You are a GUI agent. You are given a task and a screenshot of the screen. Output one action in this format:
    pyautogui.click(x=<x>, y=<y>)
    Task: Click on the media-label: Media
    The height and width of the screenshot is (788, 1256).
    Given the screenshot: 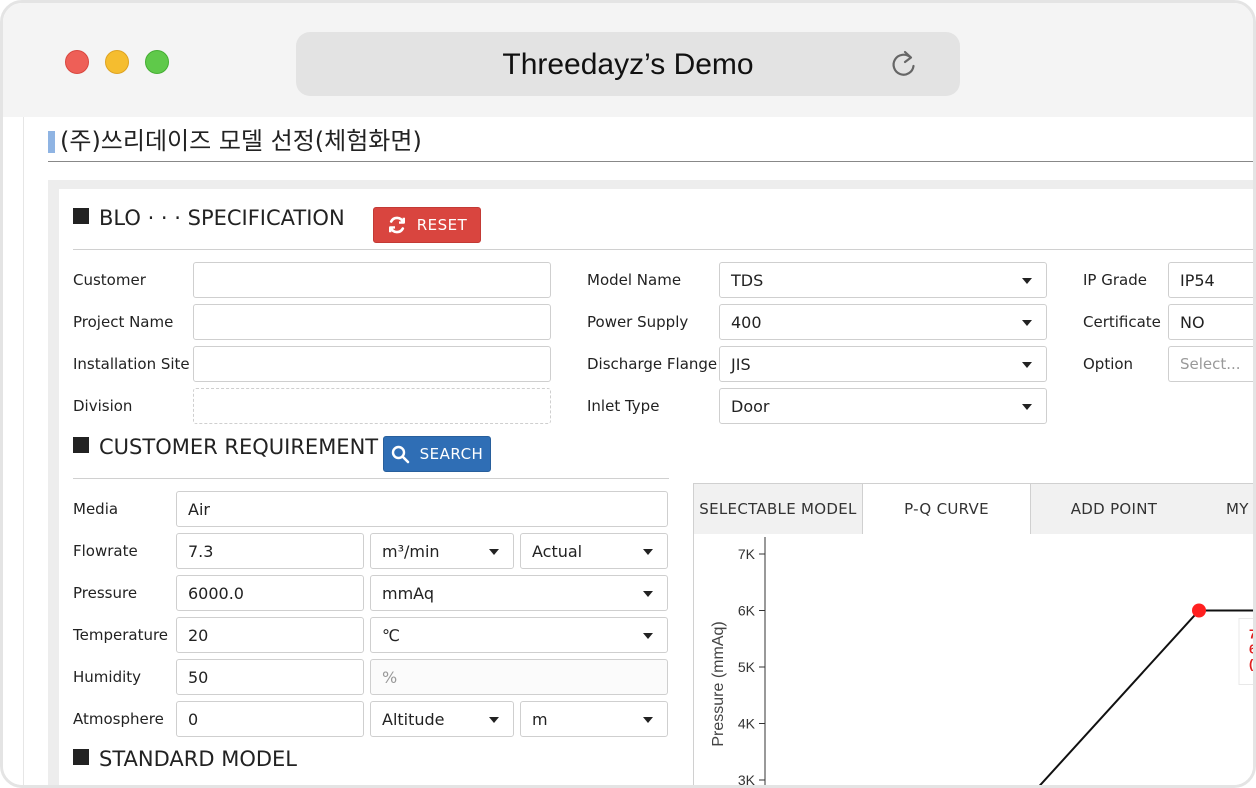 What is the action you would take?
    pyautogui.click(x=96, y=509)
    